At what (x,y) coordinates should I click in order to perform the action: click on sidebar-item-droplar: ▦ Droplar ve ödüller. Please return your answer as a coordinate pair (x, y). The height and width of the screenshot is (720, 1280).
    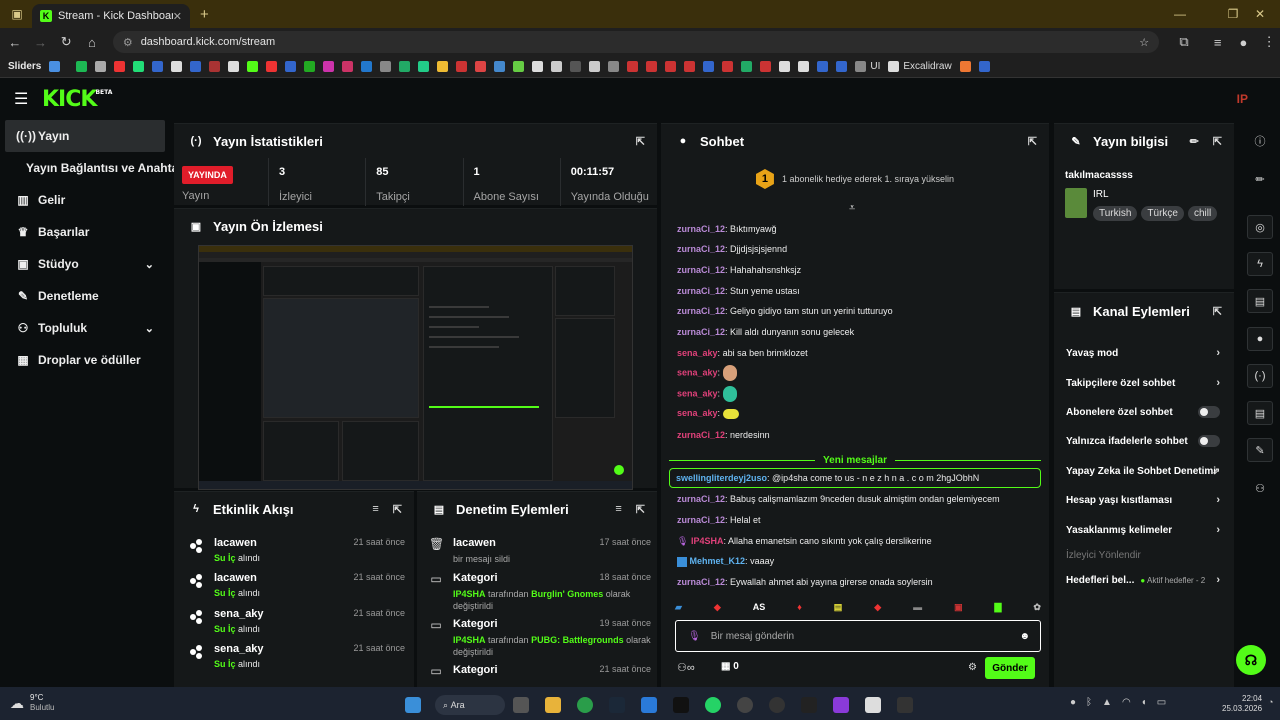
    Looking at the image, I should click on (85, 360).